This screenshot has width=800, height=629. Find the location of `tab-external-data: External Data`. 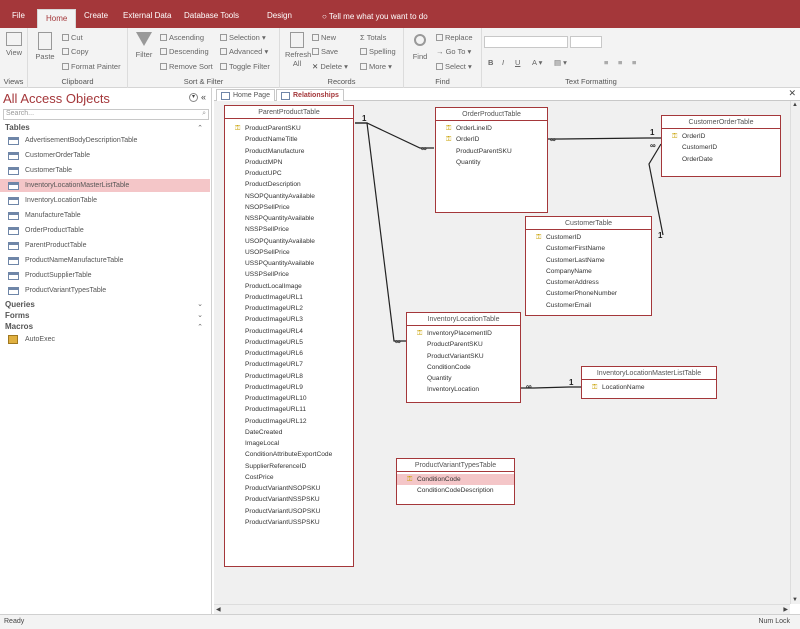

tab-external-data: External Data is located at coordinates (147, 15).